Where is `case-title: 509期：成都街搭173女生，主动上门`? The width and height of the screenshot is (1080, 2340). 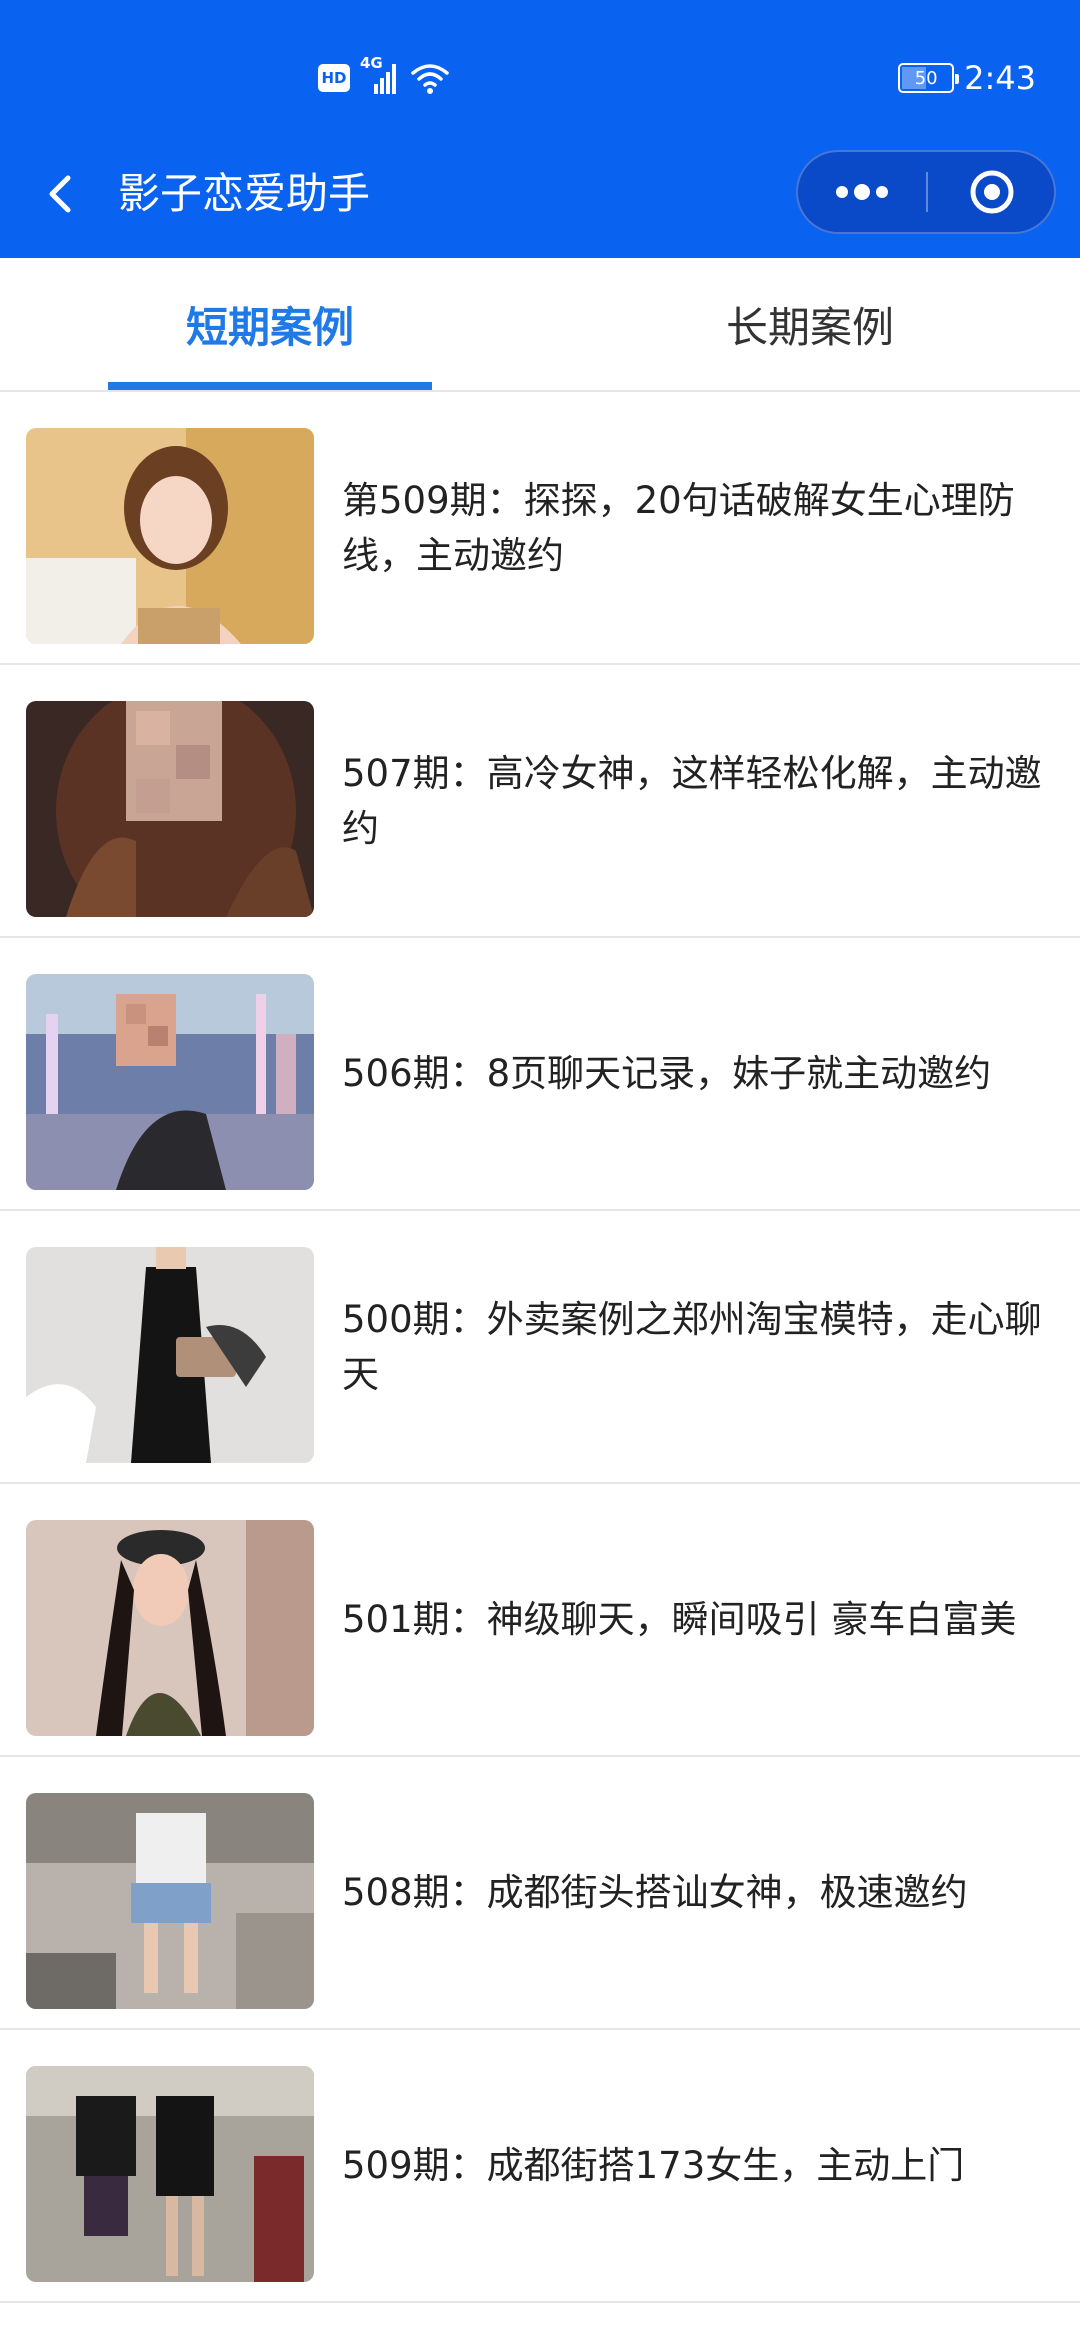 case-title: 509期：成都街搭173女生，主动上门 is located at coordinates (653, 2165).